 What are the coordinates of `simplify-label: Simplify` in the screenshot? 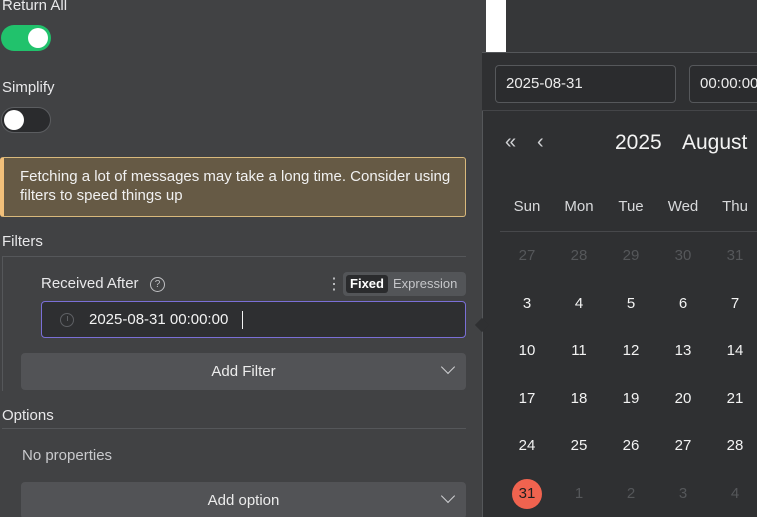 It's located at (28, 87).